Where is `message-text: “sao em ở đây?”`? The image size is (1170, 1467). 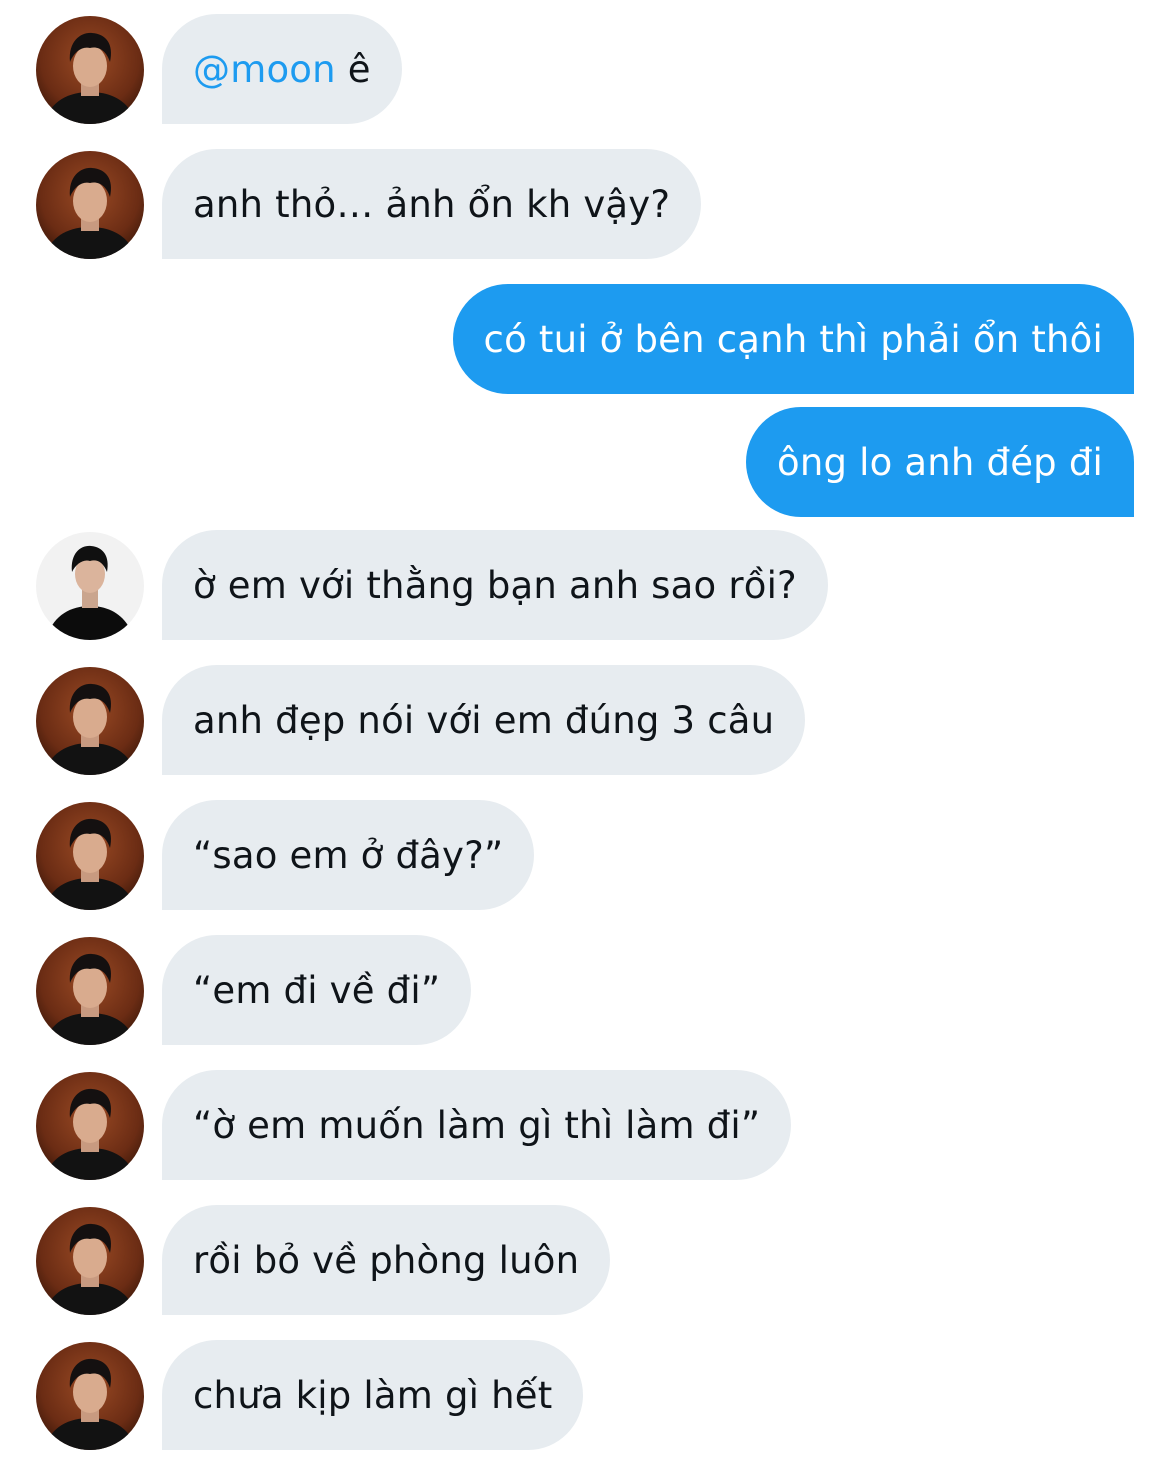
message-text: “sao em ở đây?” is located at coordinates (348, 855).